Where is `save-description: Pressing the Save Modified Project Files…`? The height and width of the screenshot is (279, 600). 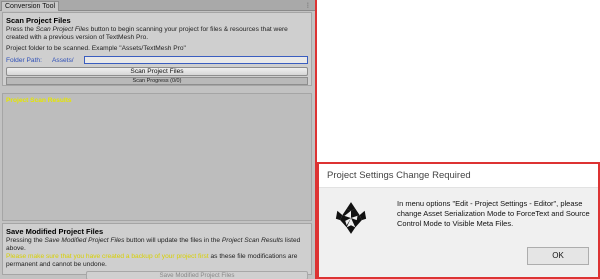 save-description: Pressing the Save Modified Project Files… is located at coordinates (157, 245).